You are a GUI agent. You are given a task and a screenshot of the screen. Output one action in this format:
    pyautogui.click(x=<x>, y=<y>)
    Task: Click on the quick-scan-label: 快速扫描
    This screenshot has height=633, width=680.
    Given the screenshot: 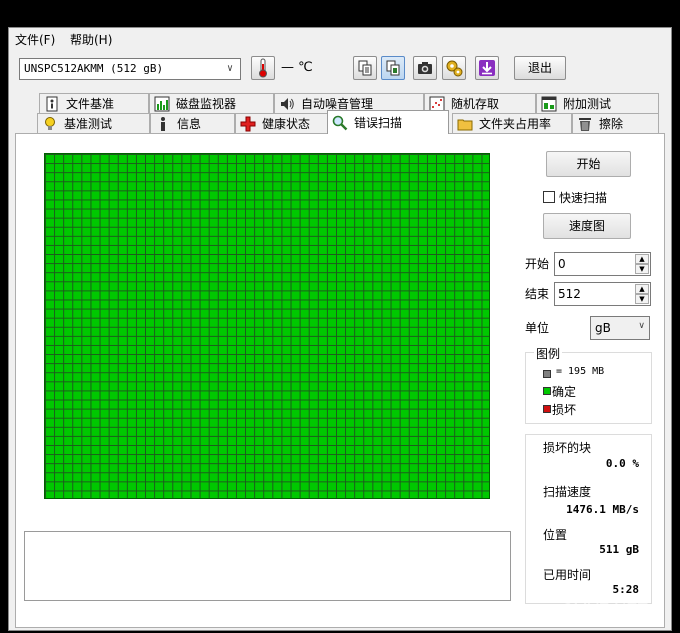 What is the action you would take?
    pyautogui.click(x=583, y=198)
    